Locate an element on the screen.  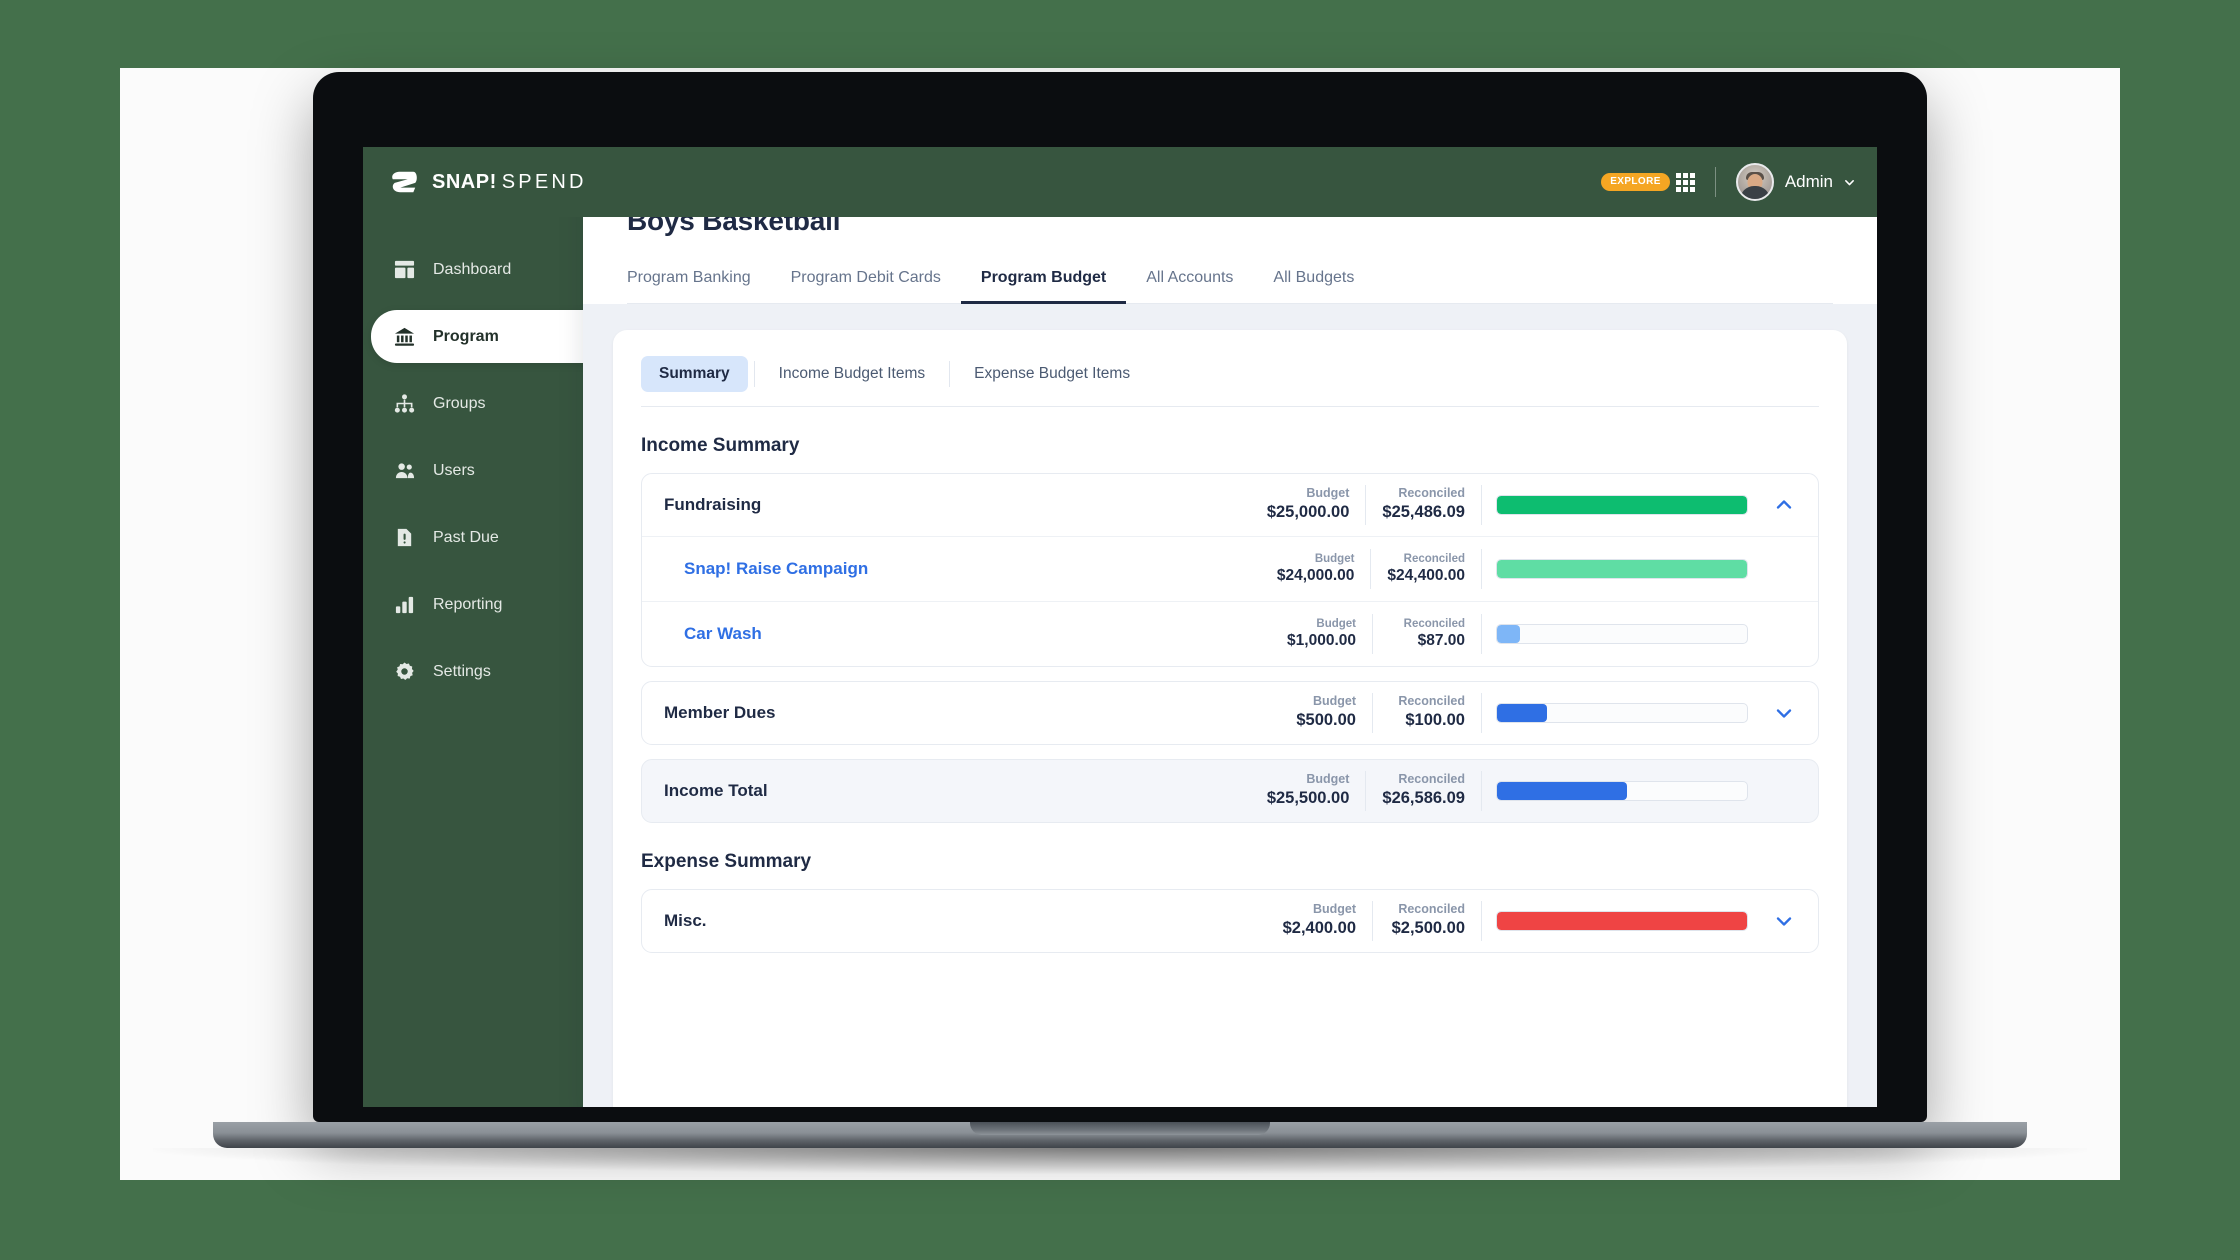
org-chart-icon is located at coordinates (404, 404).